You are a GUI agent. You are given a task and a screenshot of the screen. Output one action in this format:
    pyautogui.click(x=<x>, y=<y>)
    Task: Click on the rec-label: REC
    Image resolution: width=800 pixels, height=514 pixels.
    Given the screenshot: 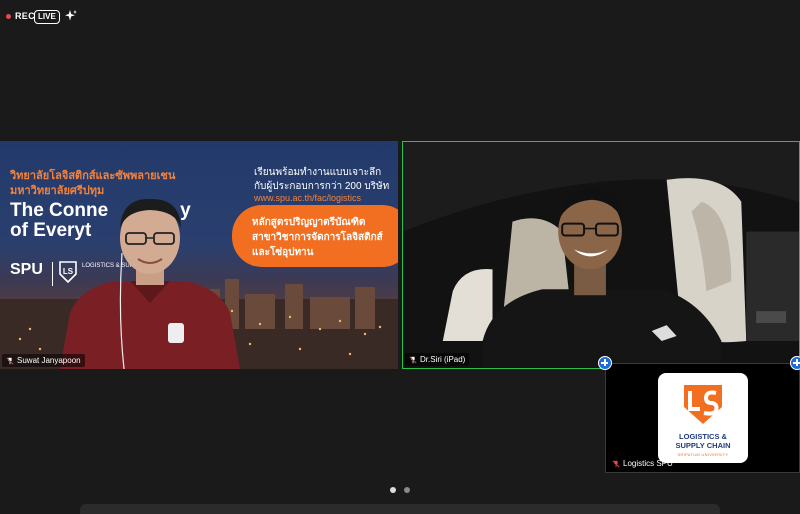 What is the action you would take?
    pyautogui.click(x=25, y=16)
    